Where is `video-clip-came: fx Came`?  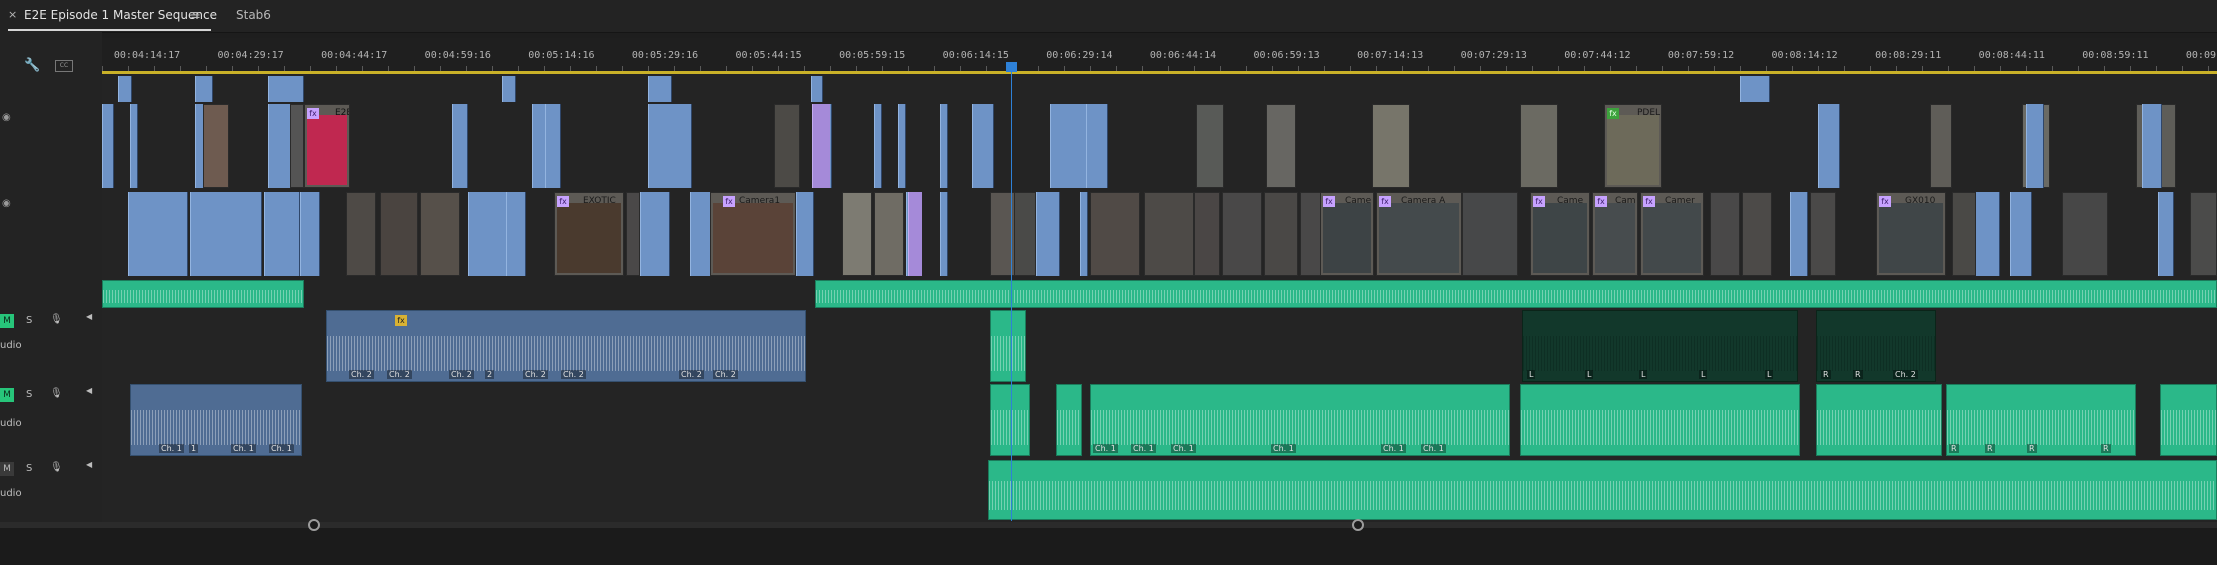
video-clip-came: fx Came is located at coordinates (1347, 234).